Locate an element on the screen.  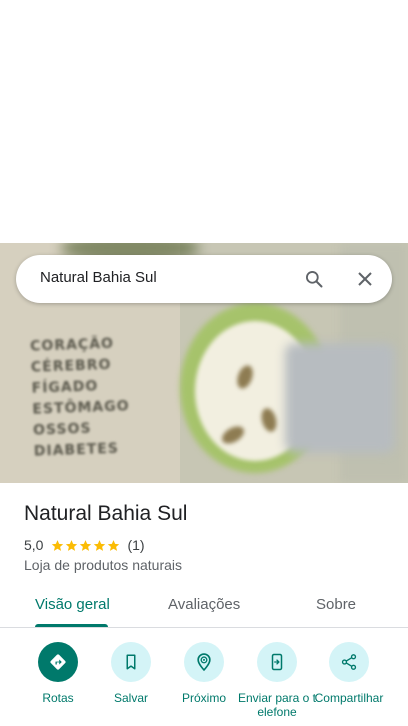
search-icon is located at coordinates (314, 279).